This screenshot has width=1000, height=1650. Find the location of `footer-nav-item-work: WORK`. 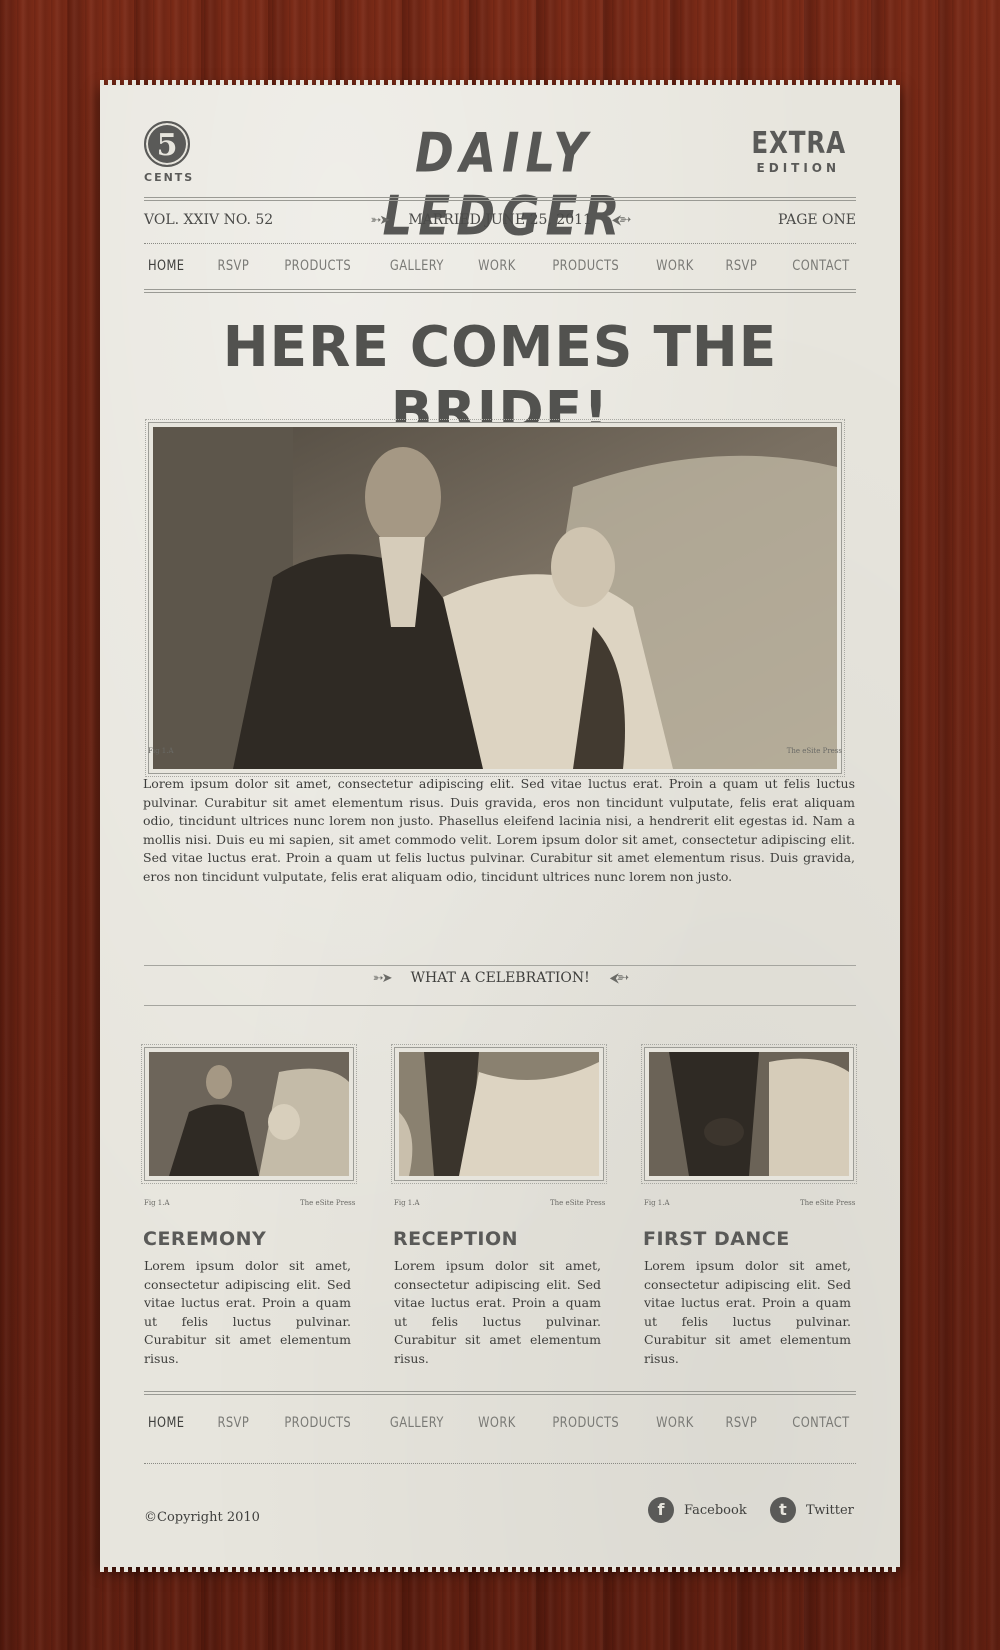

footer-nav-item-work: WORK is located at coordinates (498, 1425).